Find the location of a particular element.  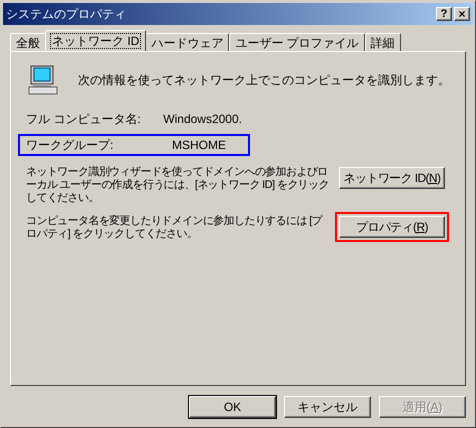

tab: ネットワーク ID is located at coordinates (95, 40).